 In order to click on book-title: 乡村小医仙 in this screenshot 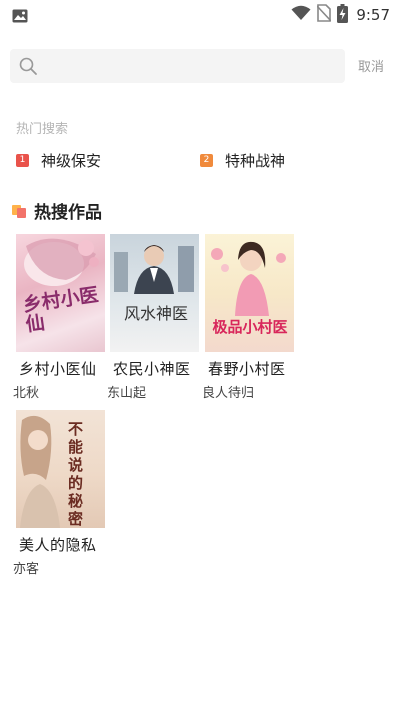, I will do `click(58, 369)`.